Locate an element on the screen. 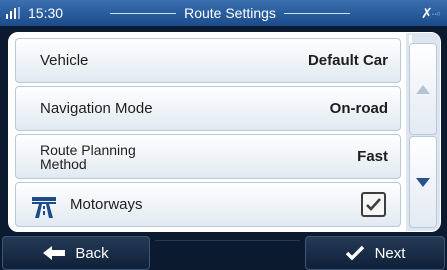  motorway-icon is located at coordinates (44, 207).